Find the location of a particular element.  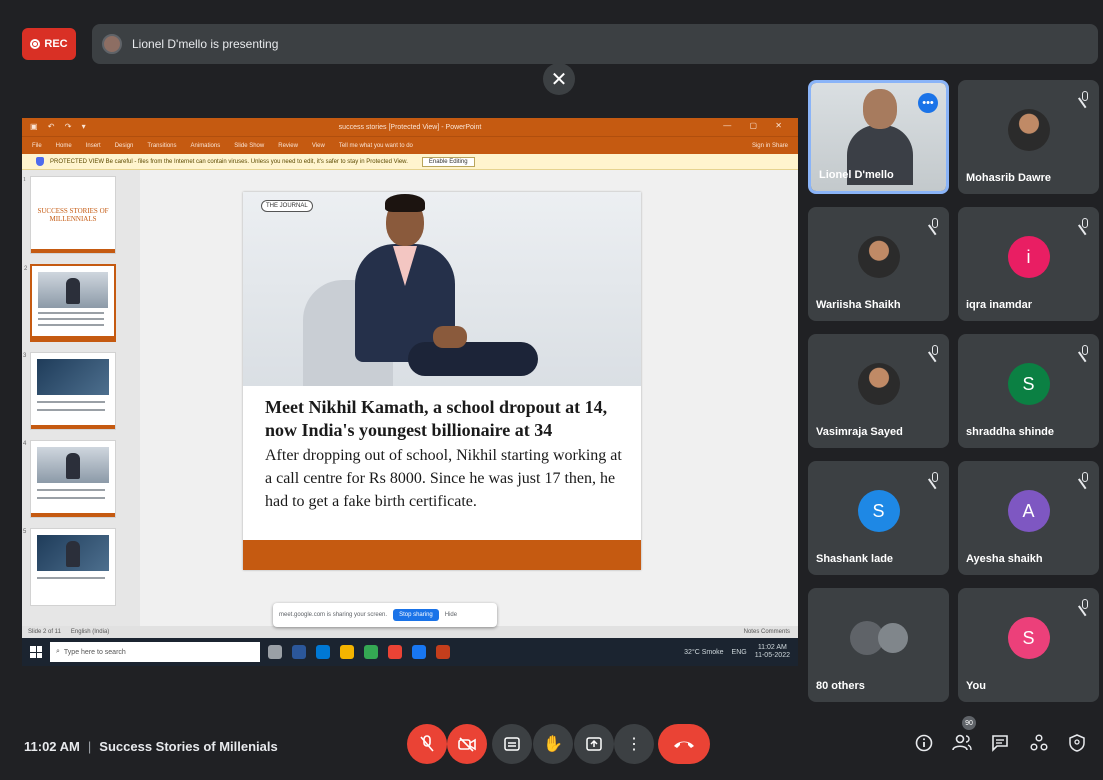

ribbon-tab: Review is located at coordinates (288, 146).